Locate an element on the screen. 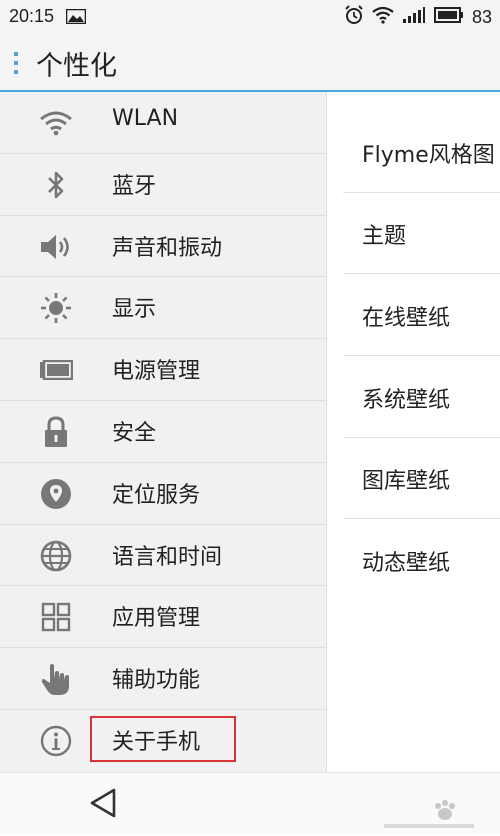 The width and height of the screenshot is (500, 836). settings-item-label: 蓝牙 is located at coordinates (134, 186).